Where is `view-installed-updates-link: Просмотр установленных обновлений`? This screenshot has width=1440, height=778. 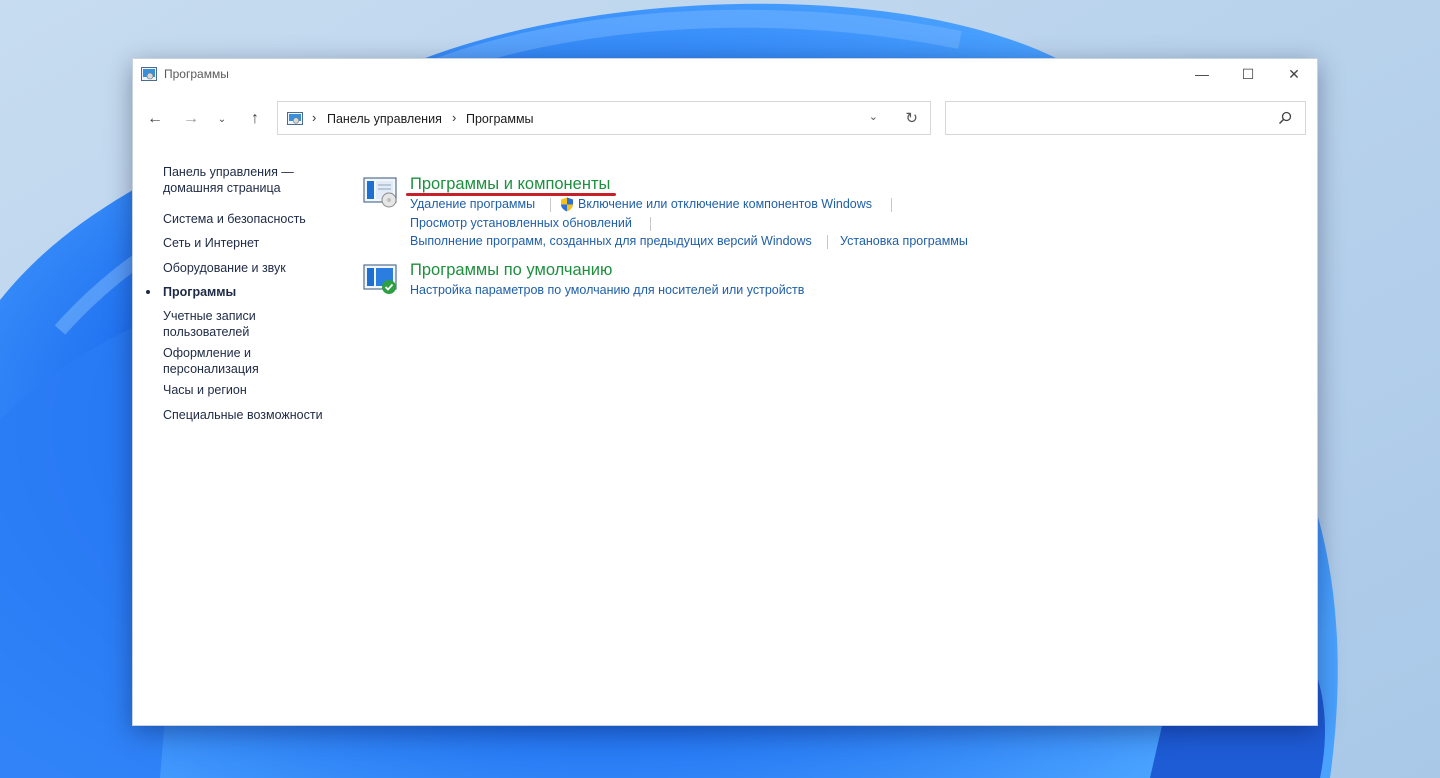 view-installed-updates-link: Просмотр установленных обновлений is located at coordinates (521, 223).